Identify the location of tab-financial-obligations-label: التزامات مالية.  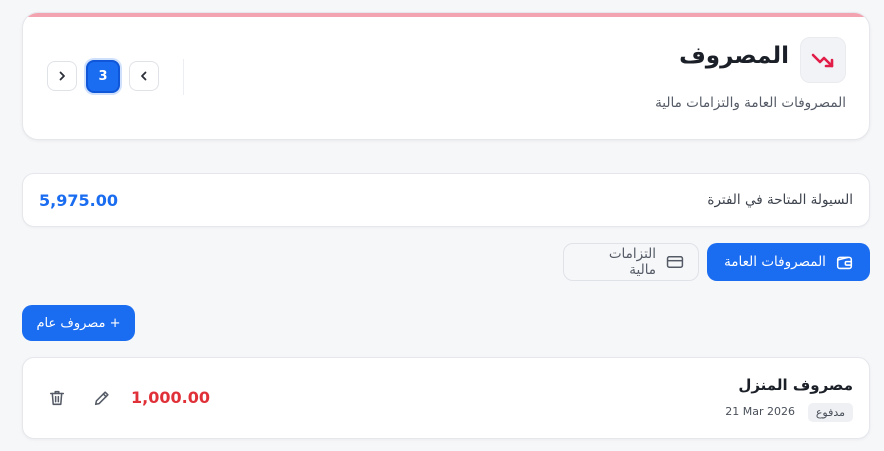
(632, 262).